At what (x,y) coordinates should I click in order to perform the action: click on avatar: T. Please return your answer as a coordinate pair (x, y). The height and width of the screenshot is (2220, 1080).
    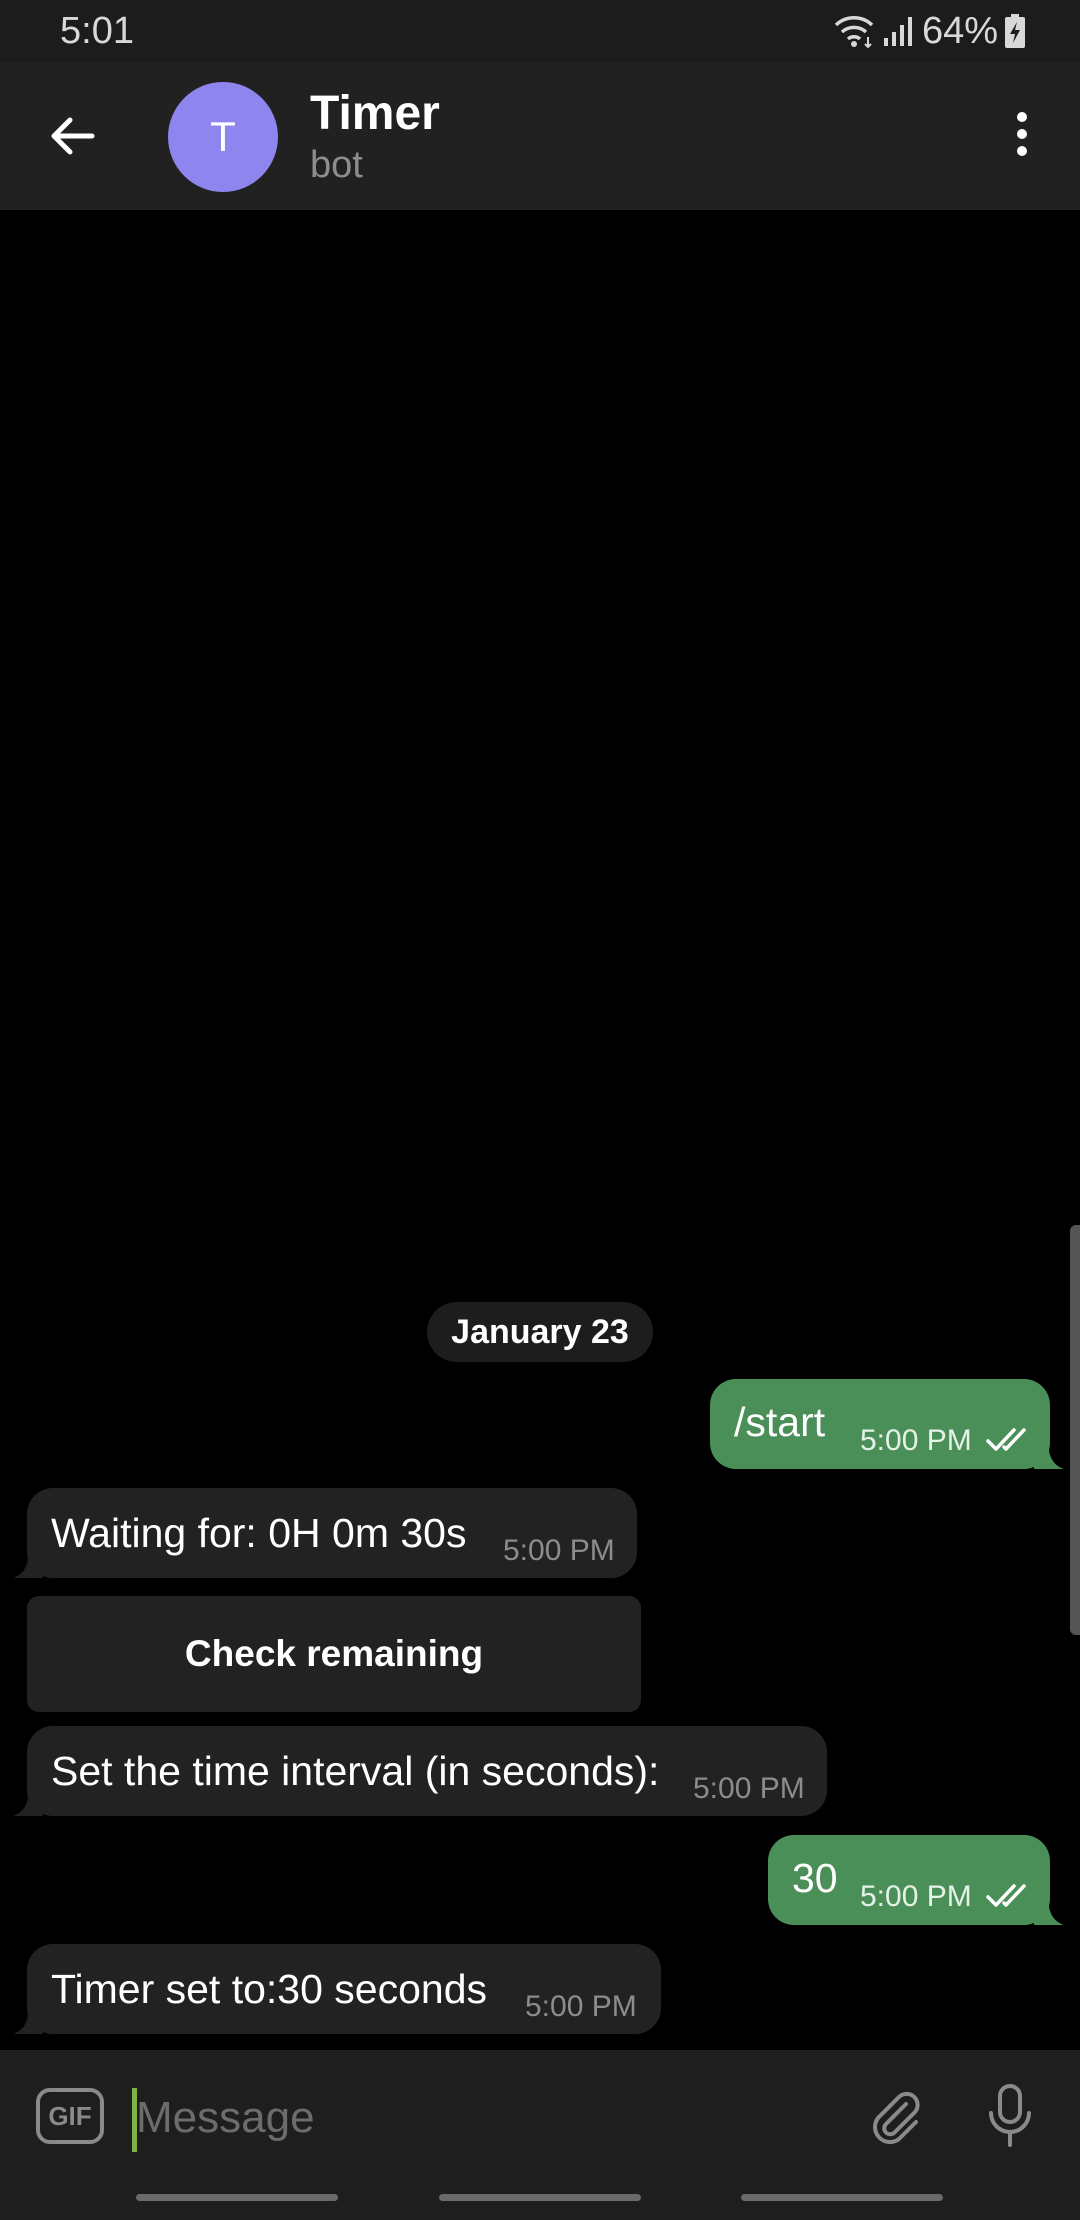
    Looking at the image, I should click on (223, 137).